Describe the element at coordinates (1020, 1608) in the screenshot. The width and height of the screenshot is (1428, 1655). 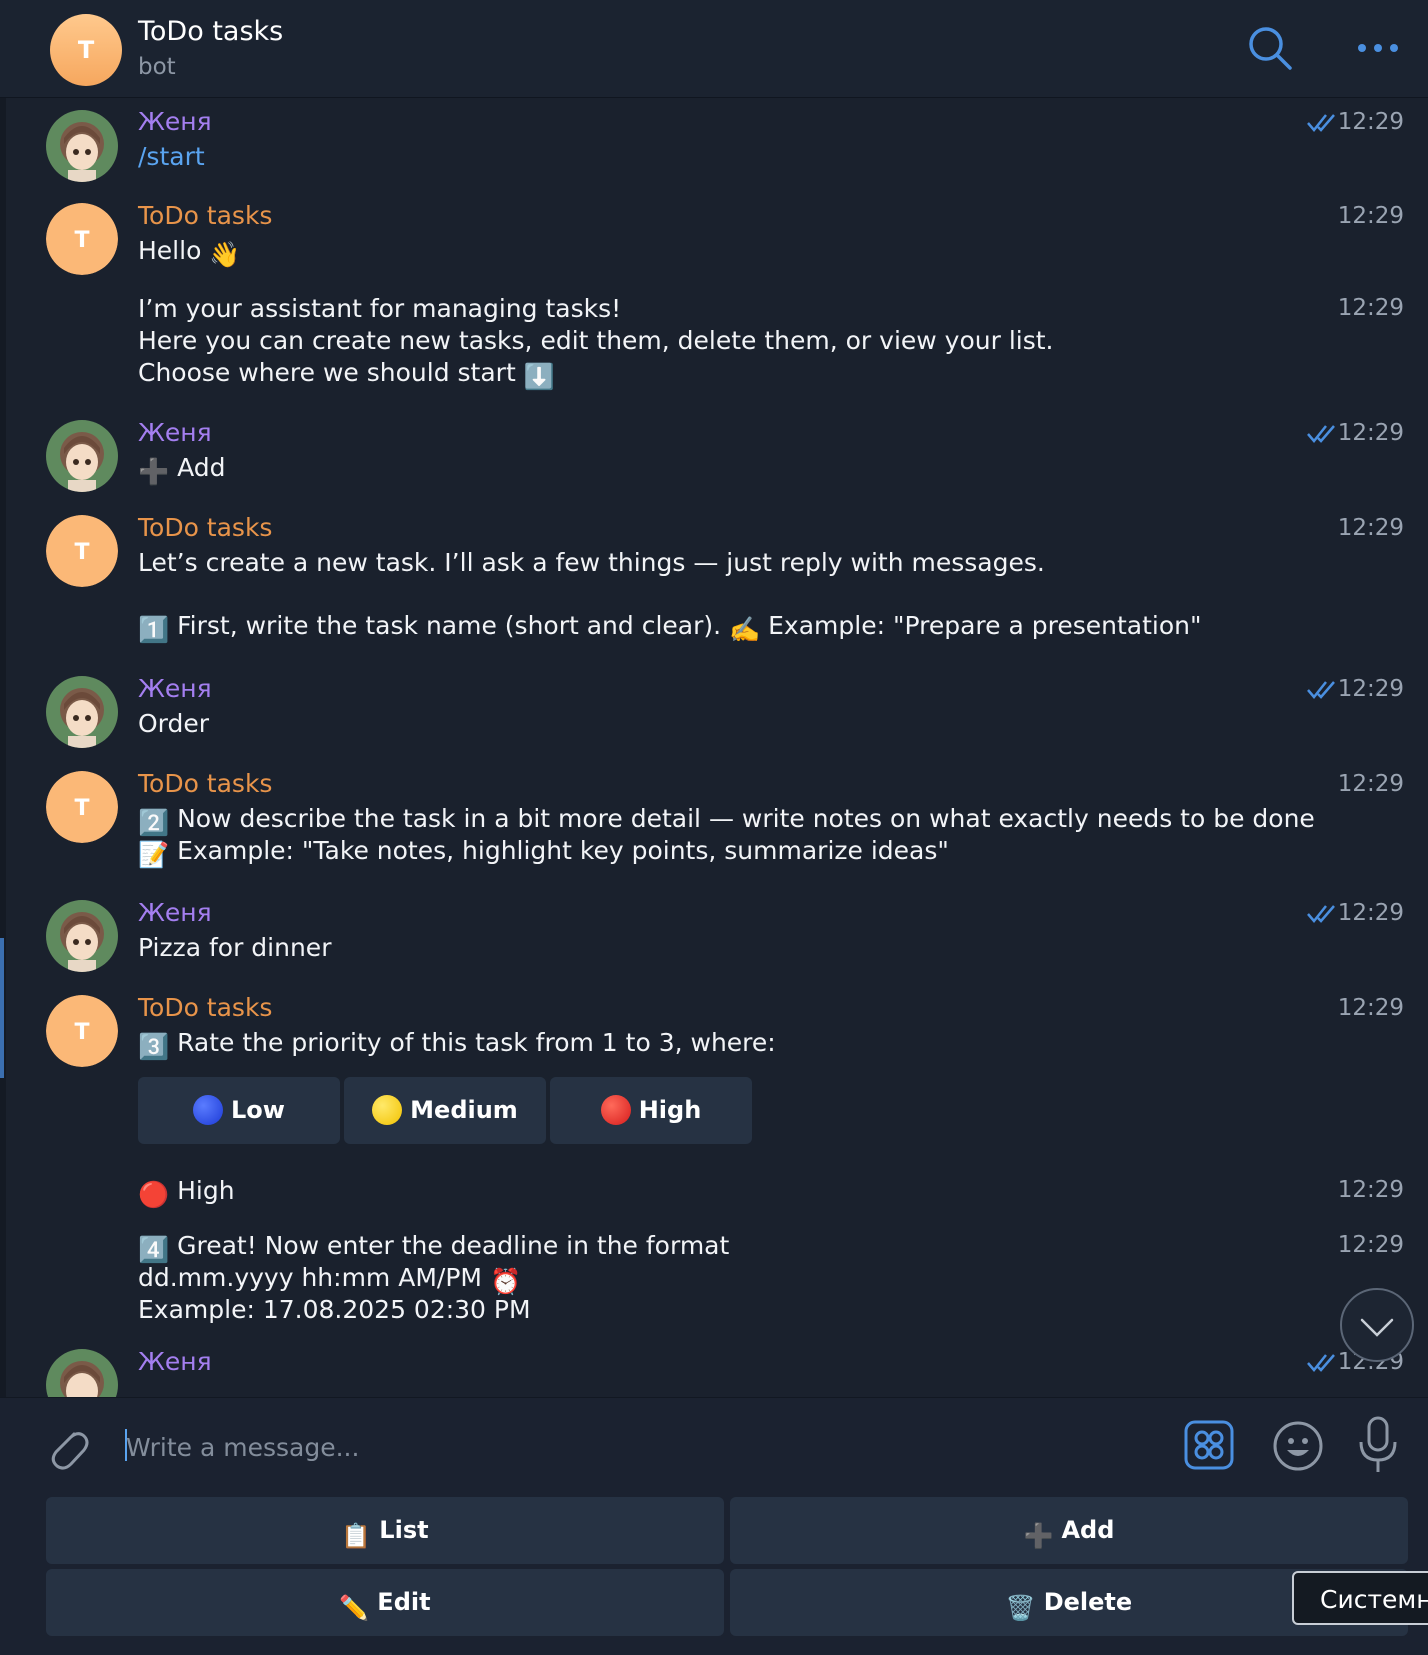
I see `wastebasket-icon: 🗑️` at that location.